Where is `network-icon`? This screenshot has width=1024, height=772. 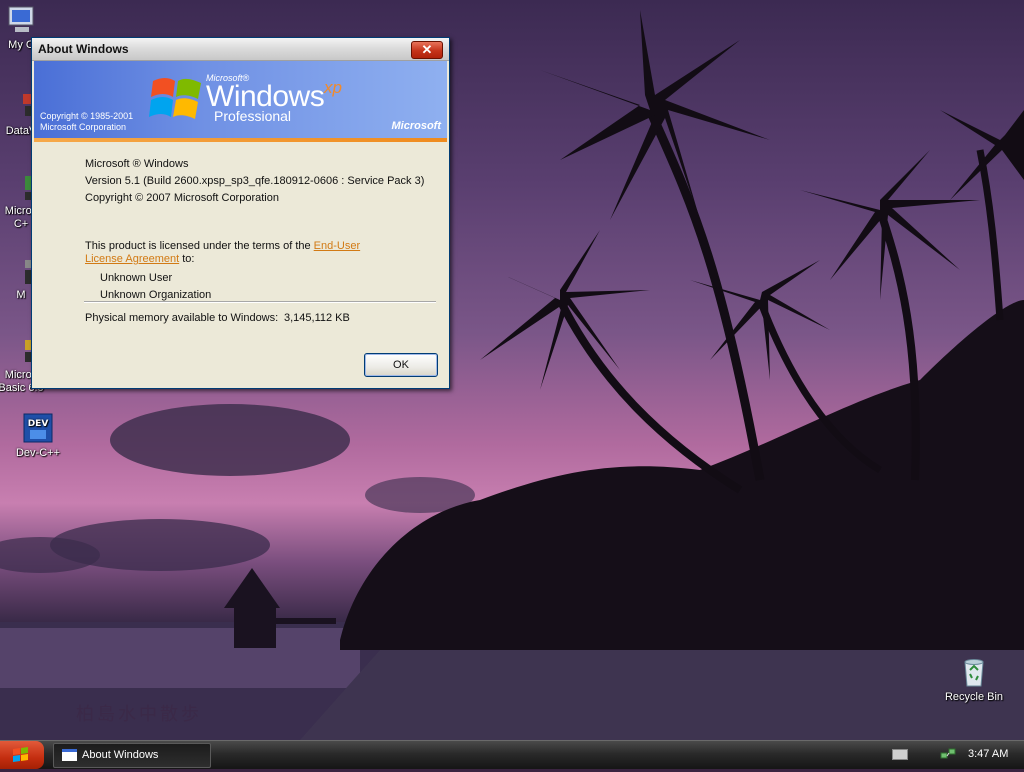 network-icon is located at coordinates (948, 755).